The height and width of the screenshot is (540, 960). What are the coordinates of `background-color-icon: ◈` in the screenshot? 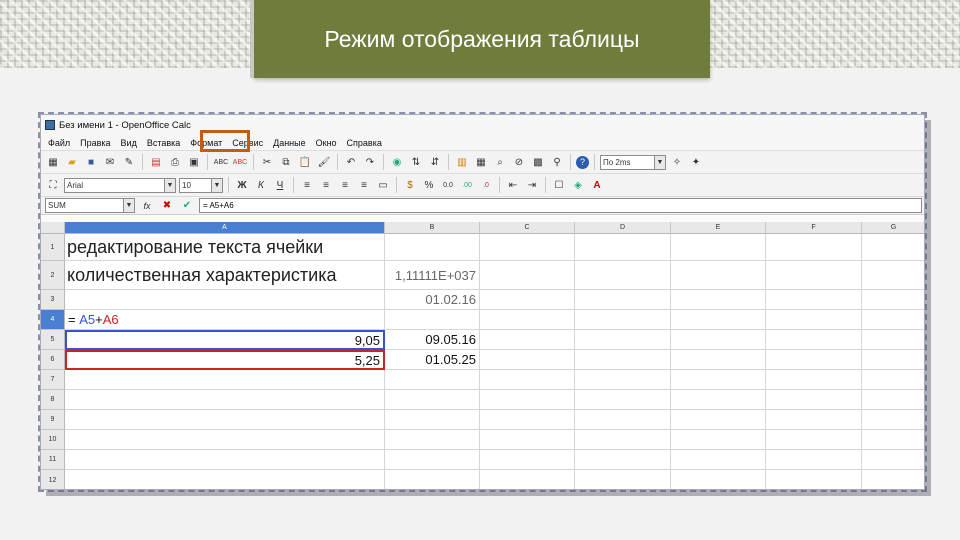 It's located at (578, 185).